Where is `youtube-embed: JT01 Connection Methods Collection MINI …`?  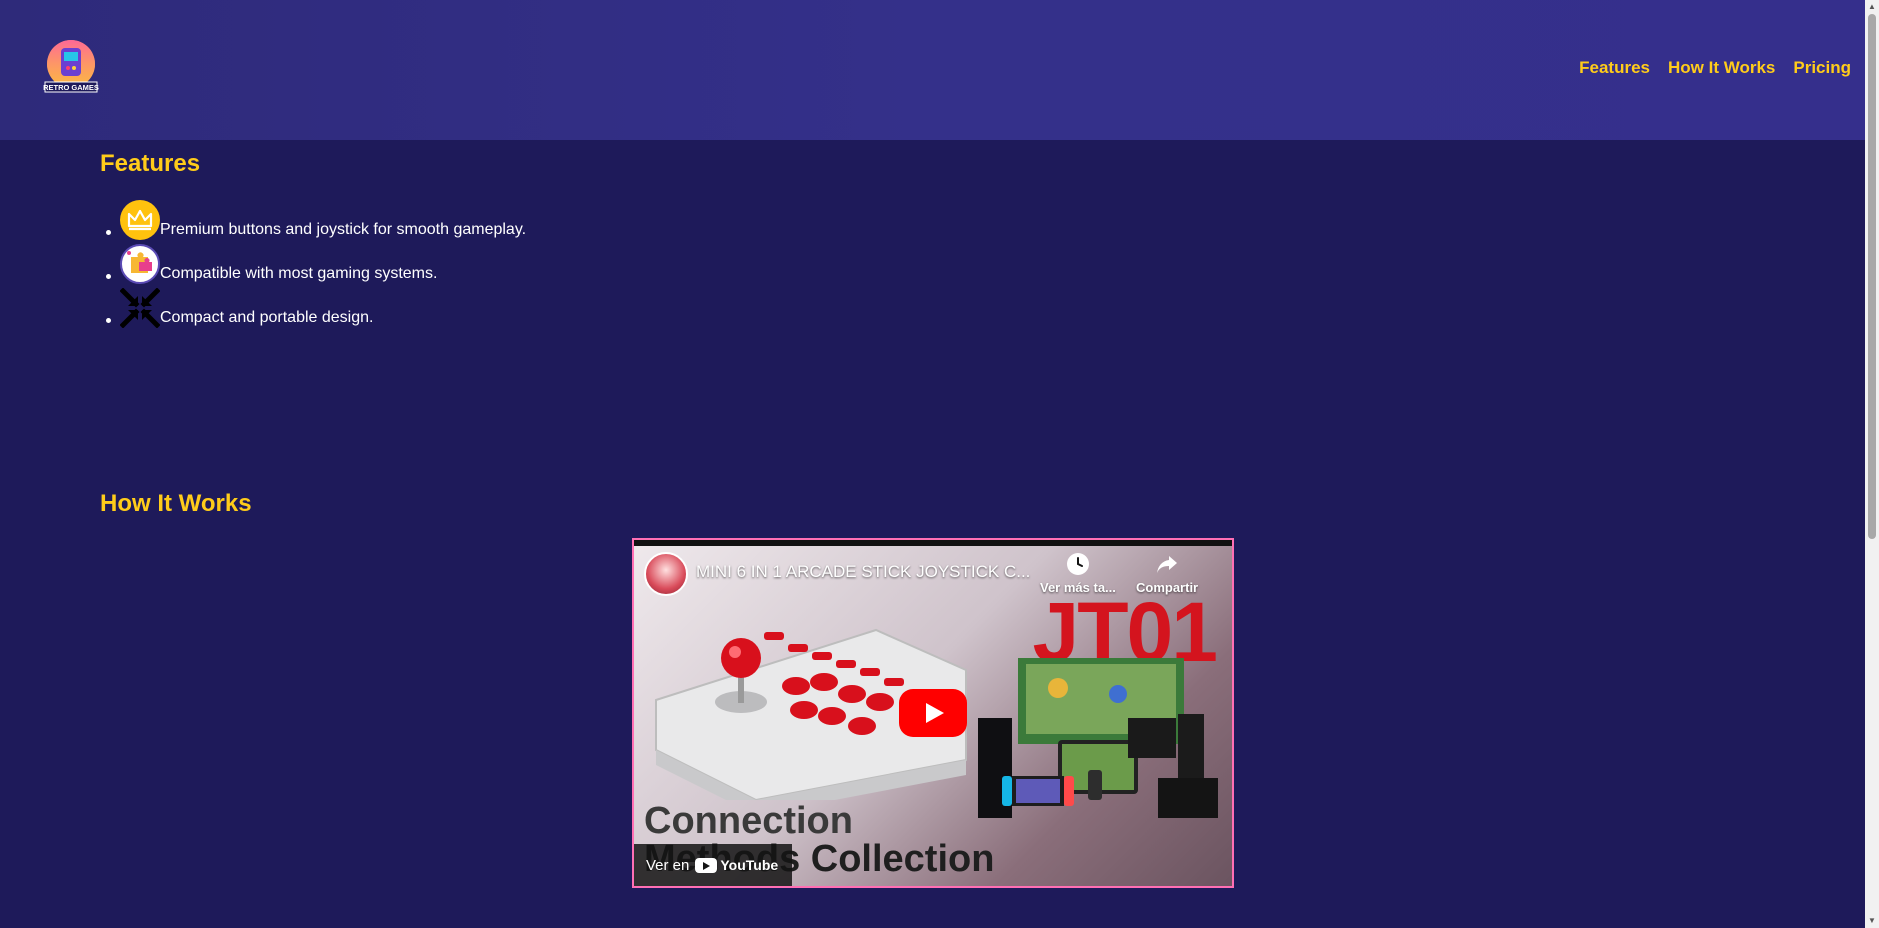
youtube-embed: JT01 Connection Methods Collection MINI … is located at coordinates (933, 713).